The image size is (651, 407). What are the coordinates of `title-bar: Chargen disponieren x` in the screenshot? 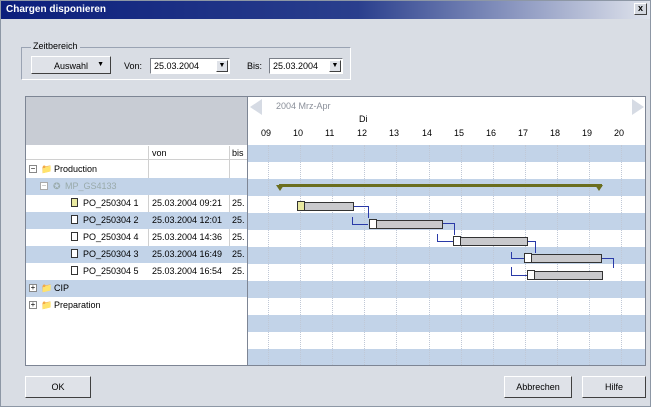 It's located at (325, 10).